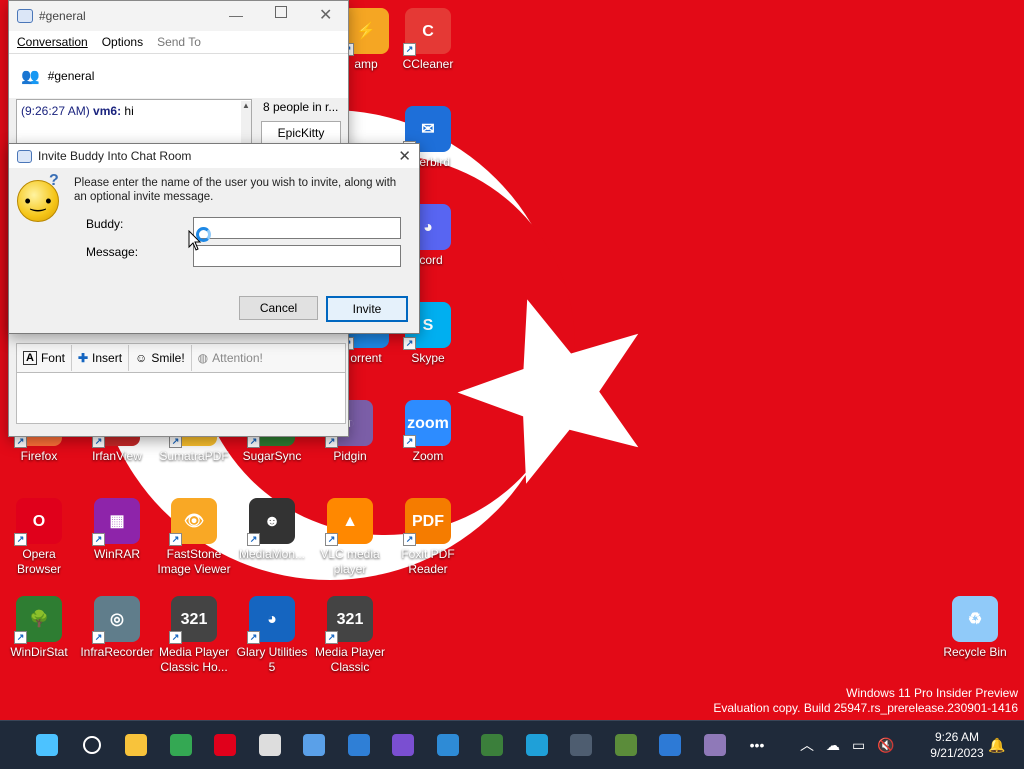  I want to click on desktop-icon-label: Foxit PDF Reader, so click(428, 561).